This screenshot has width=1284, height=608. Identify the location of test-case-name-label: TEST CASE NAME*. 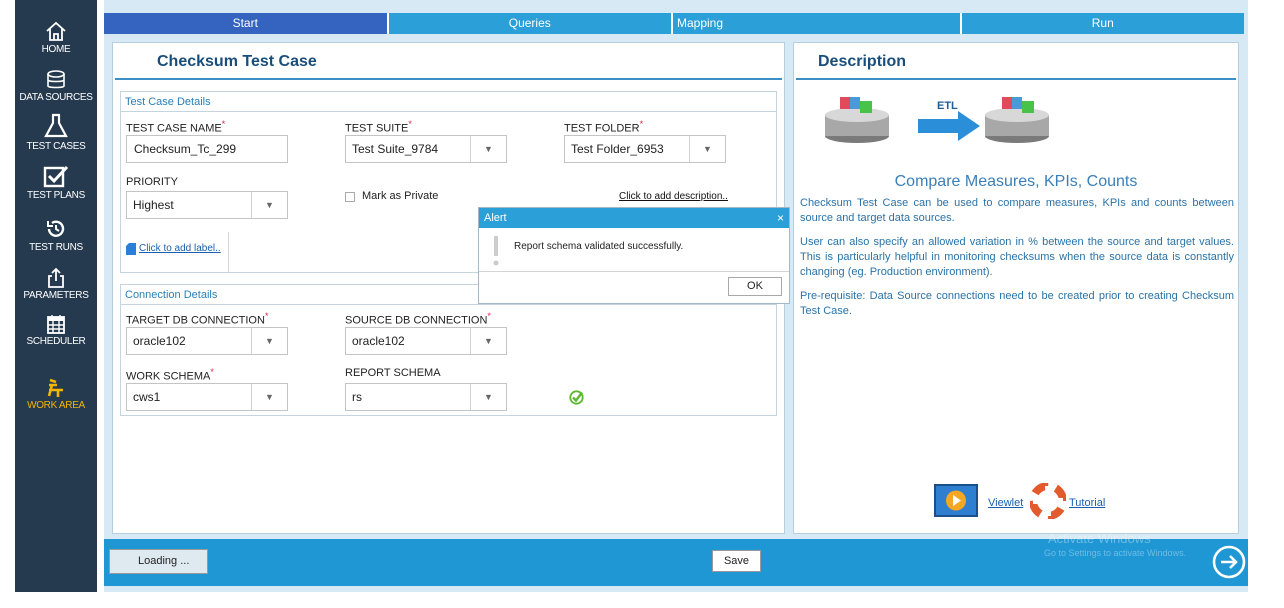
(176, 127).